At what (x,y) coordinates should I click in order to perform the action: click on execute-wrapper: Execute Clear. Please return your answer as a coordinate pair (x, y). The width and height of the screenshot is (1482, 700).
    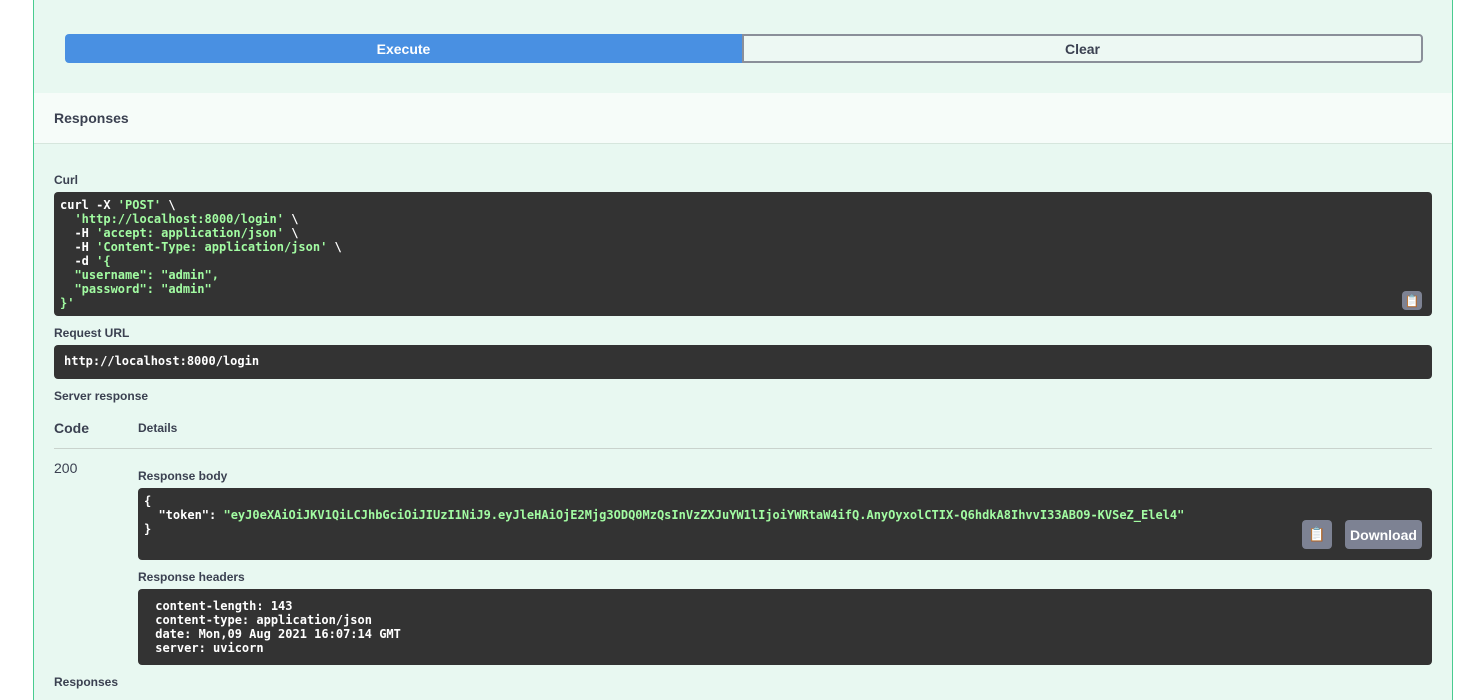
    Looking at the image, I should click on (744, 48).